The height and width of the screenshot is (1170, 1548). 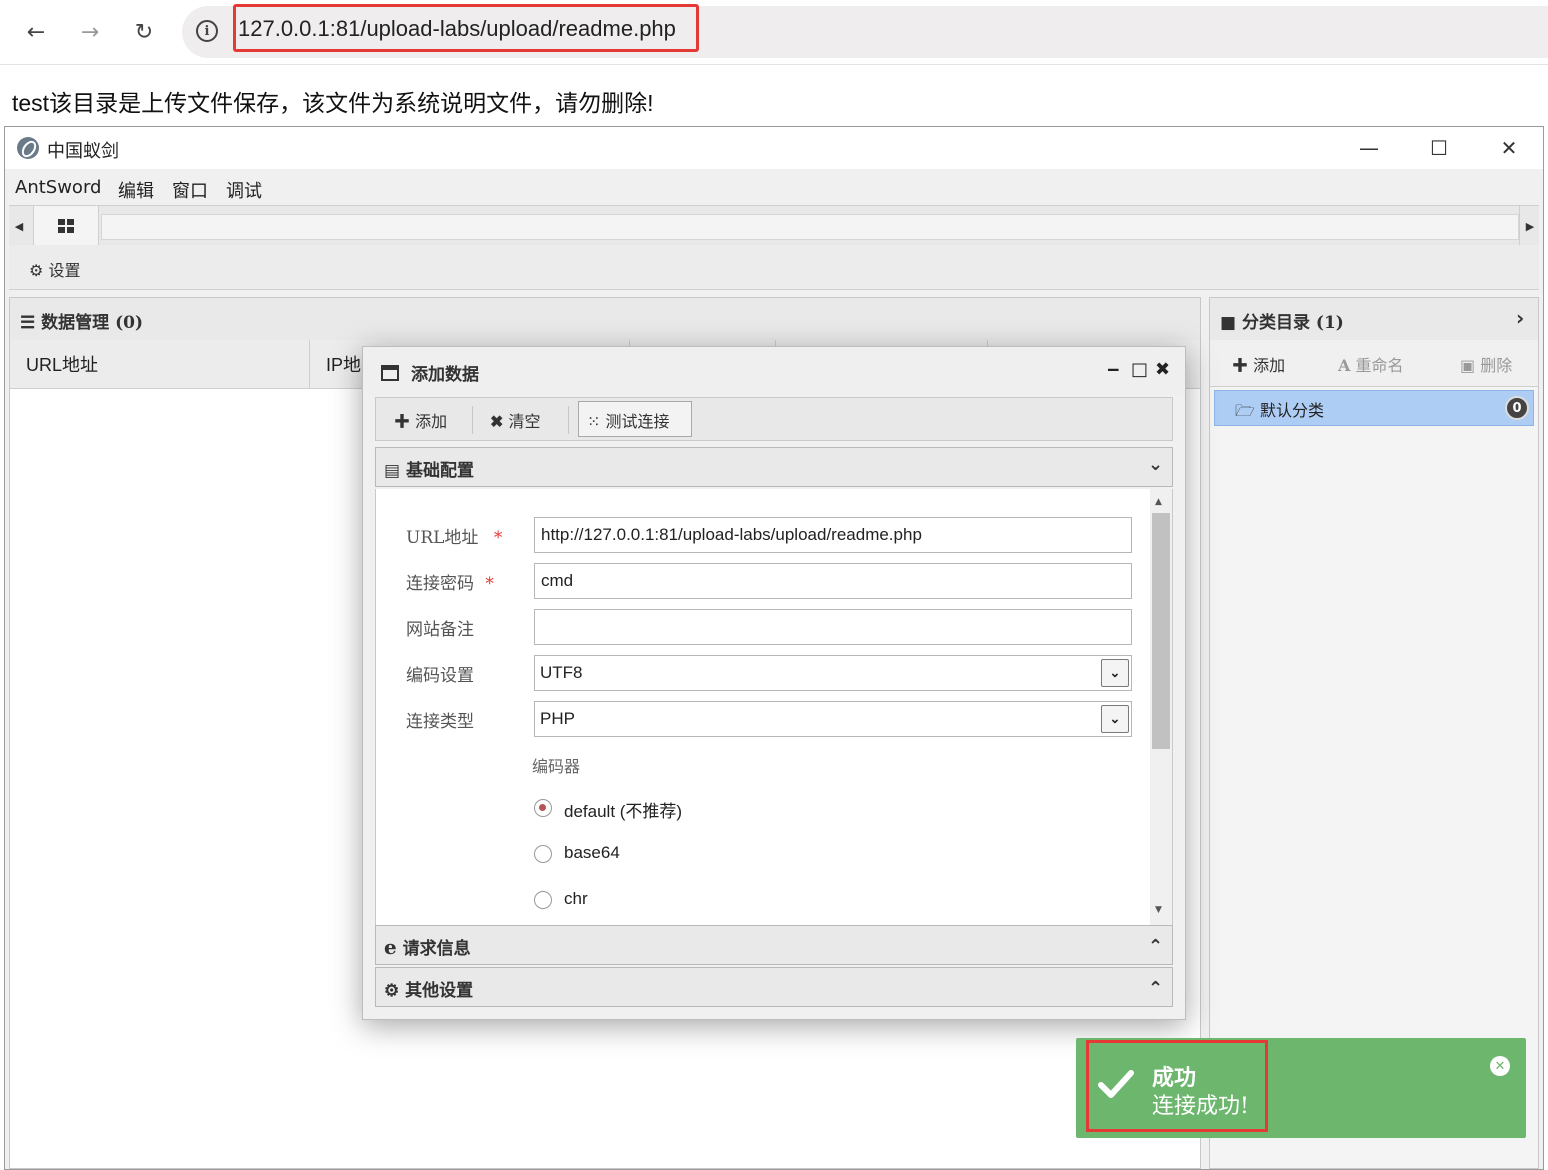 I want to click on category-delete-button: ▣ 删除, so click(x=1486, y=364).